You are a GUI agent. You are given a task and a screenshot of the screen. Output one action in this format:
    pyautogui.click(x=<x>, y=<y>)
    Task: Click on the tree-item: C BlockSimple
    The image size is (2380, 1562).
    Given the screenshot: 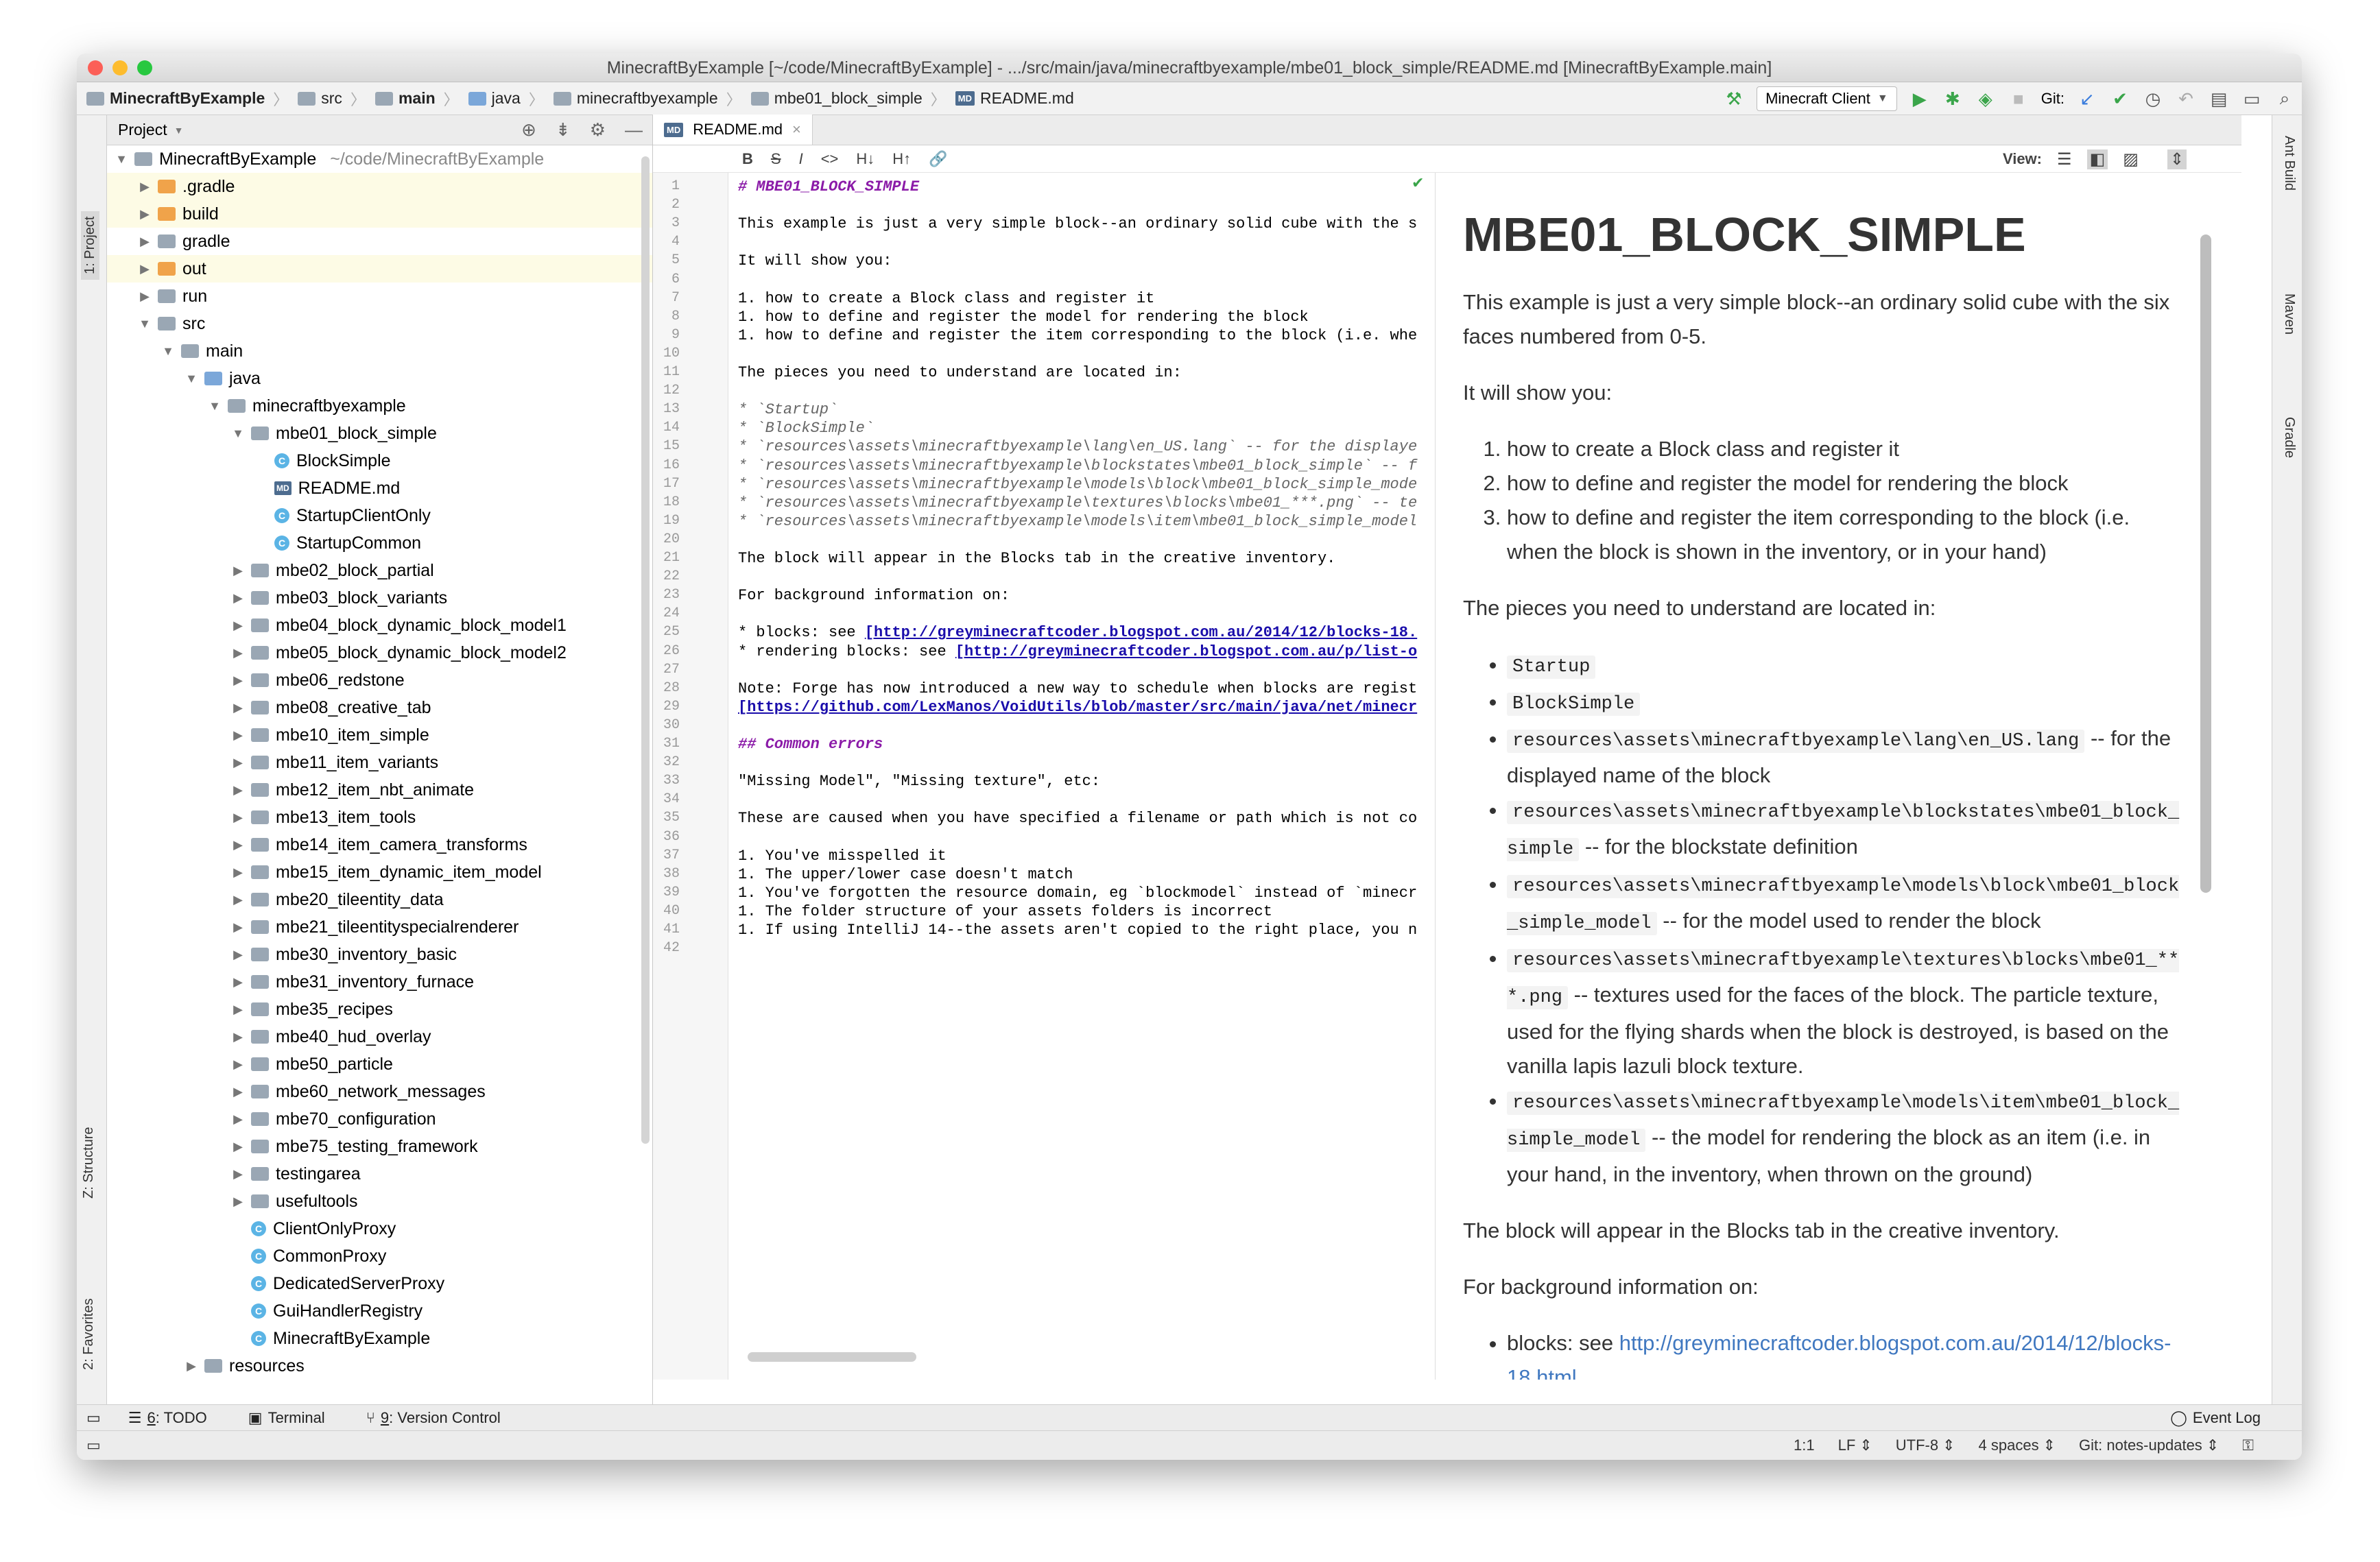 What is the action you would take?
    pyautogui.click(x=379, y=461)
    